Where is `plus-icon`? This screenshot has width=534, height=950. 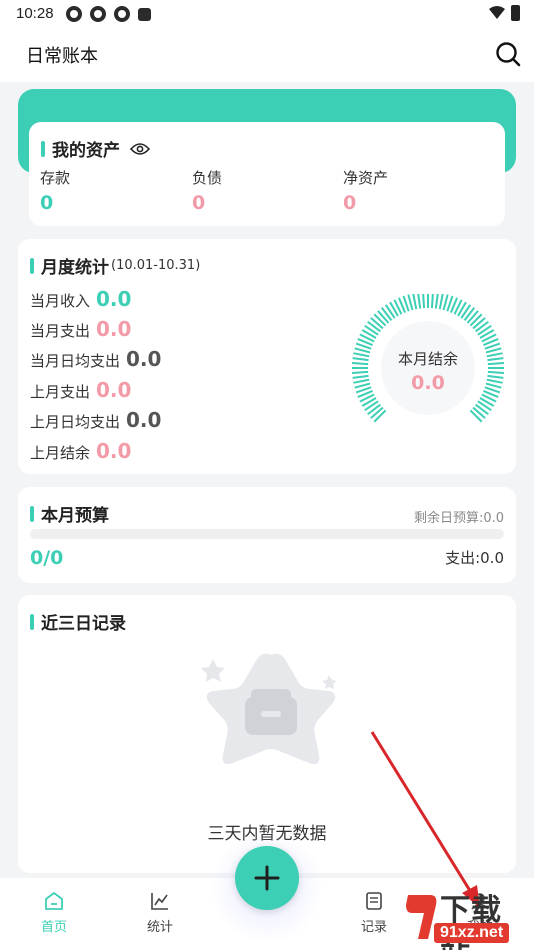
plus-icon is located at coordinates (267, 878).